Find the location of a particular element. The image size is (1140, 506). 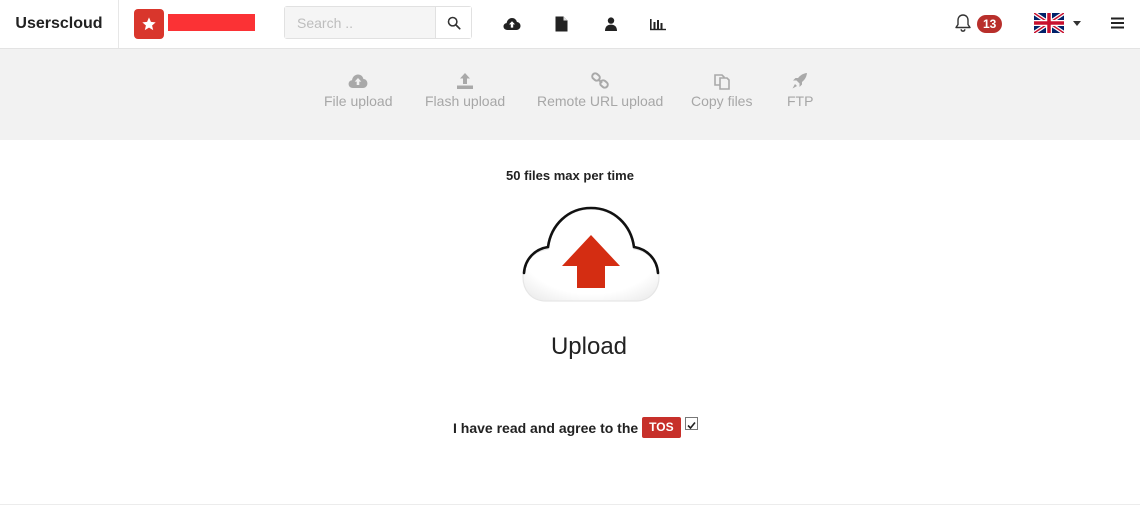

tos-agreement: I have read and agree to the TOS is located at coordinates (575, 427).